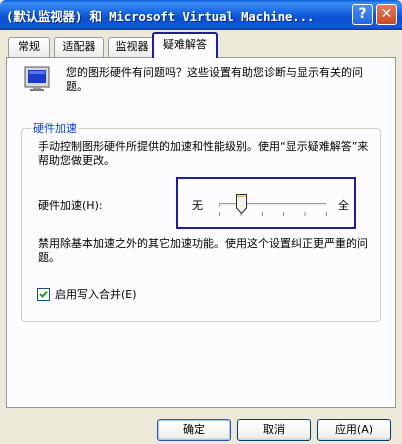  I want to click on tab-general: 常规, so click(29, 47).